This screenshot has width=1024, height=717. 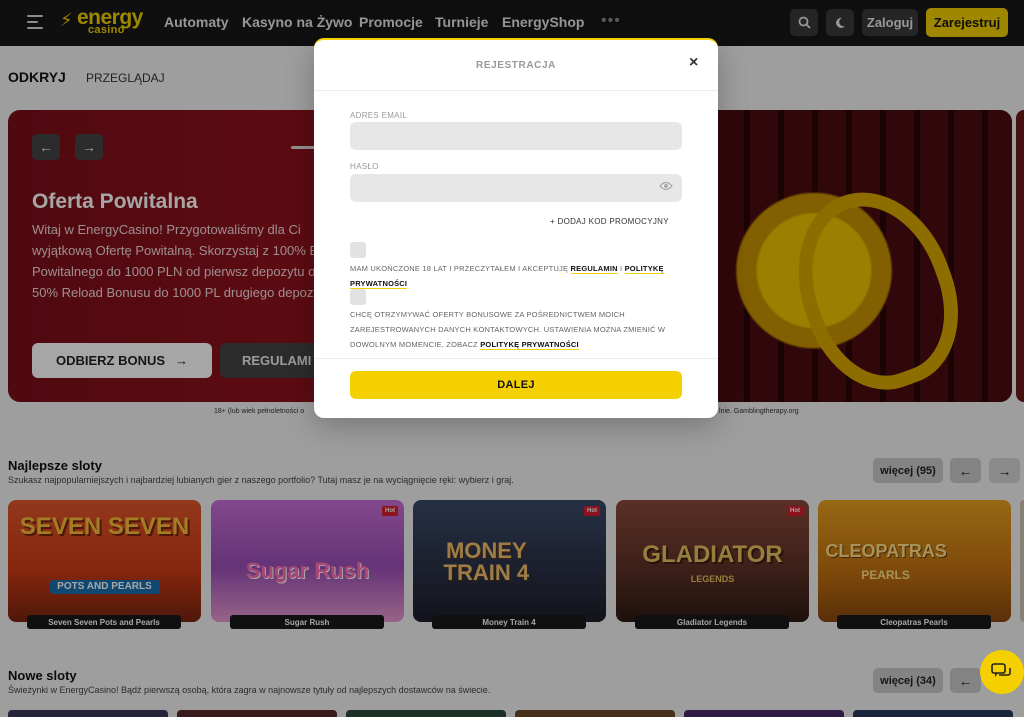 What do you see at coordinates (516, 358) in the screenshot?
I see `modal-footer-divider` at bounding box center [516, 358].